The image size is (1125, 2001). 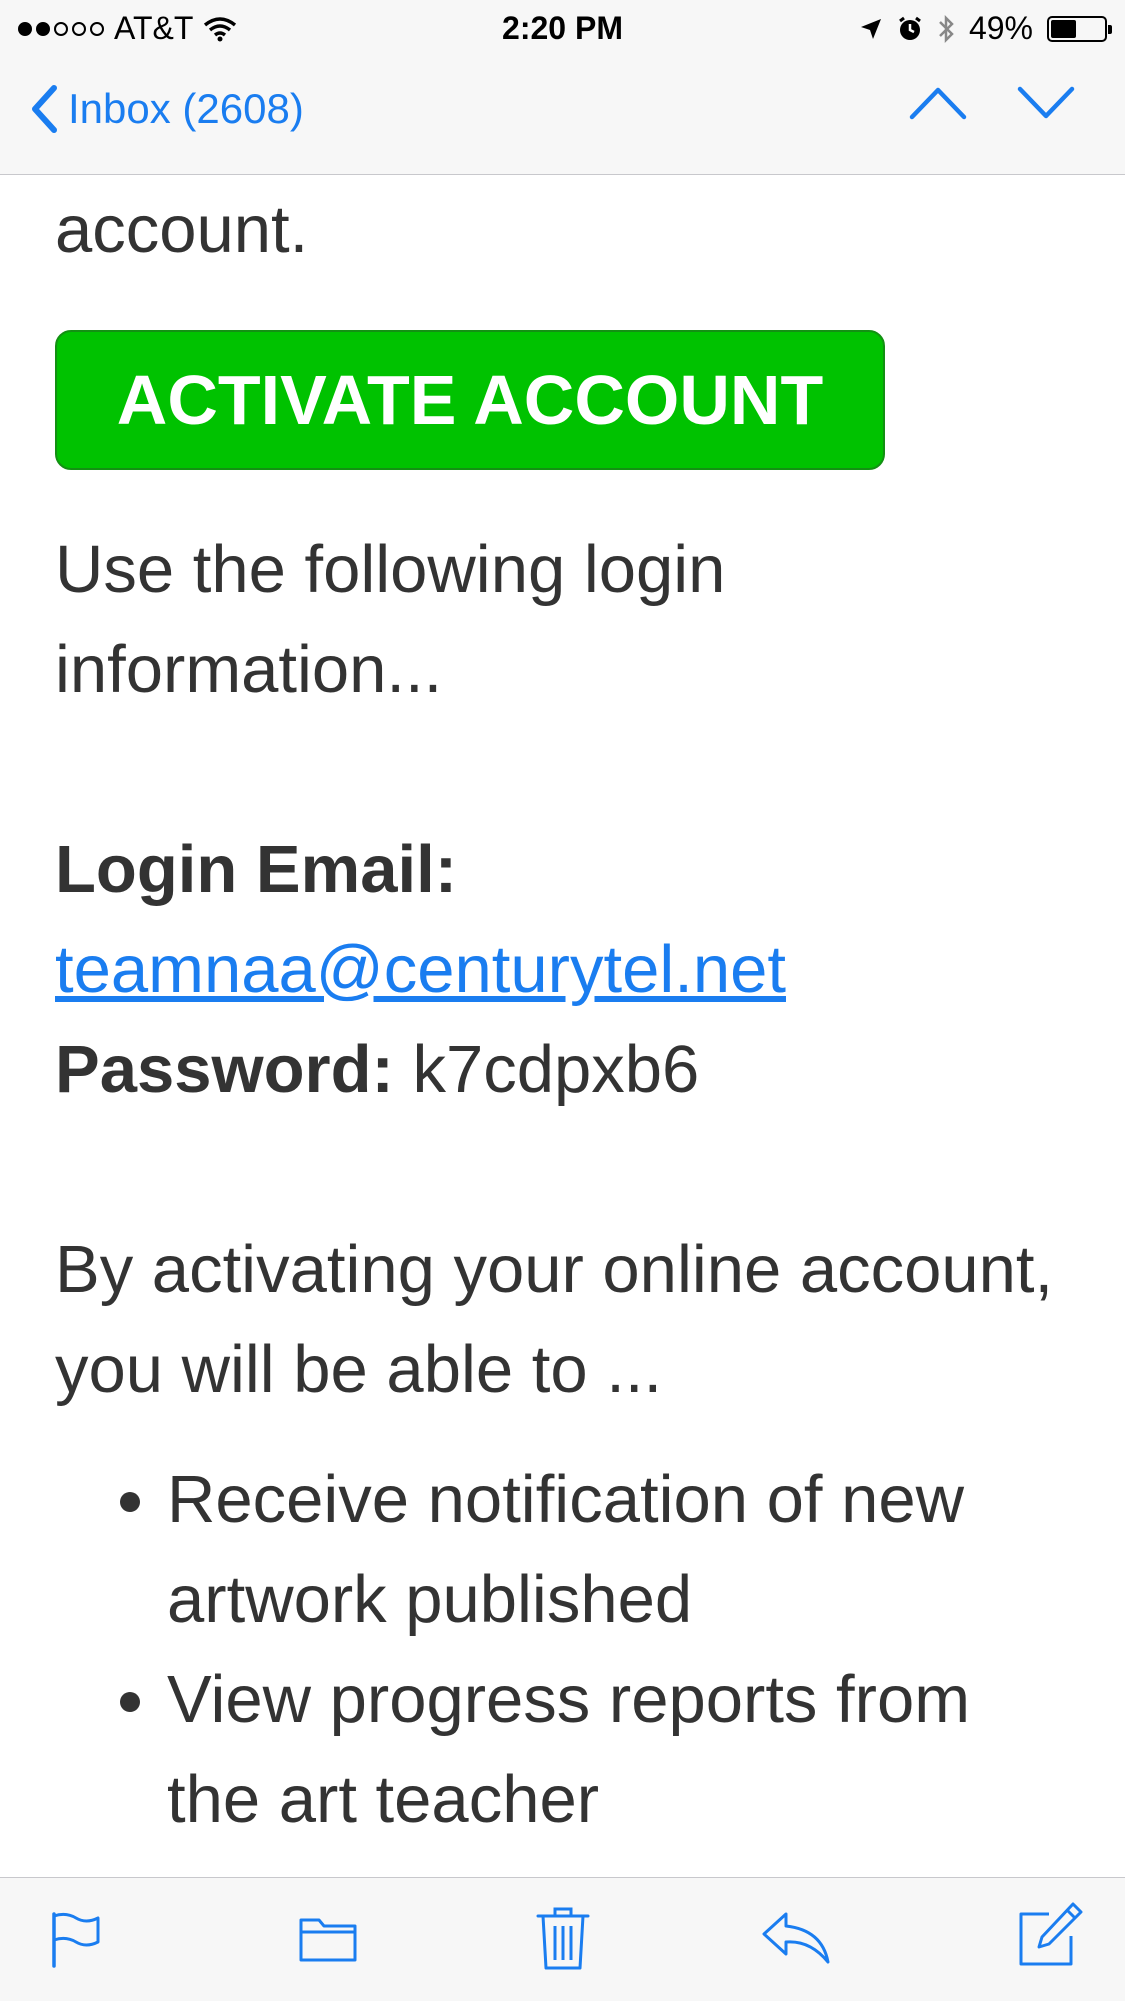 I want to click on chevron-down-icon, so click(x=1046, y=102).